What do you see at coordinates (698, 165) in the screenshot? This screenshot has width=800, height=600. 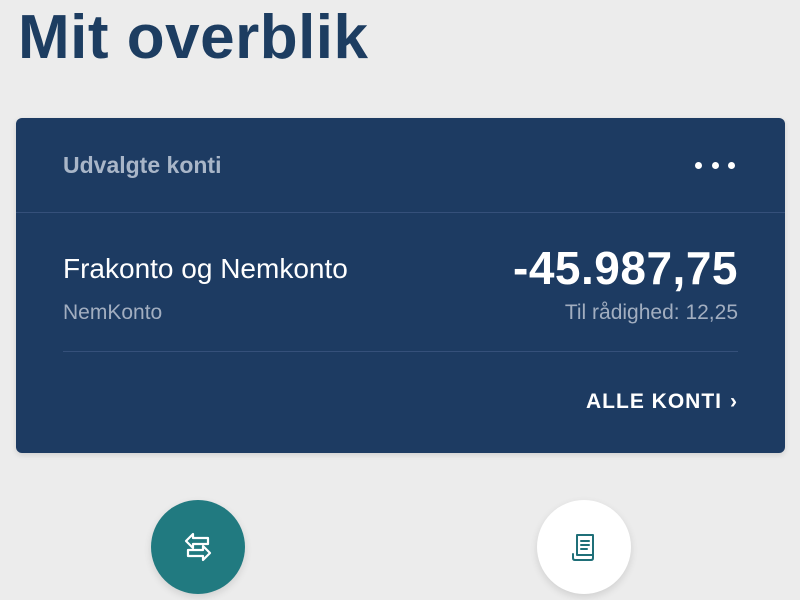 I see `more-horizontal-icon` at bounding box center [698, 165].